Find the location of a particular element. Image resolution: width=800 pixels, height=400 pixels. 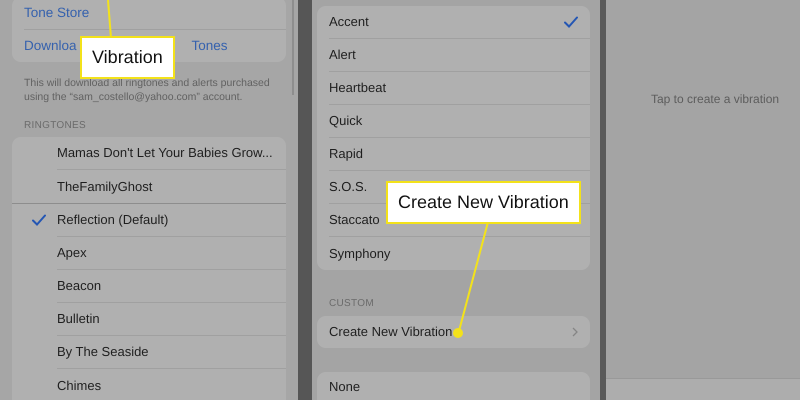

vibration-item: Rapid is located at coordinates (346, 154).